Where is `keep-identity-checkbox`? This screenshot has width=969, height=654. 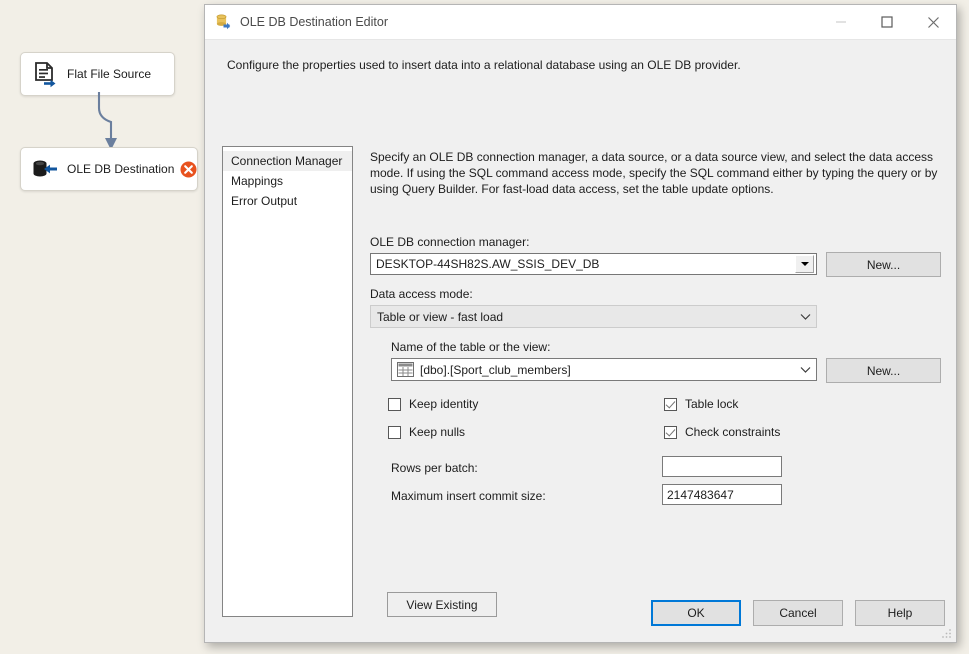
keep-identity-checkbox is located at coordinates (394, 404).